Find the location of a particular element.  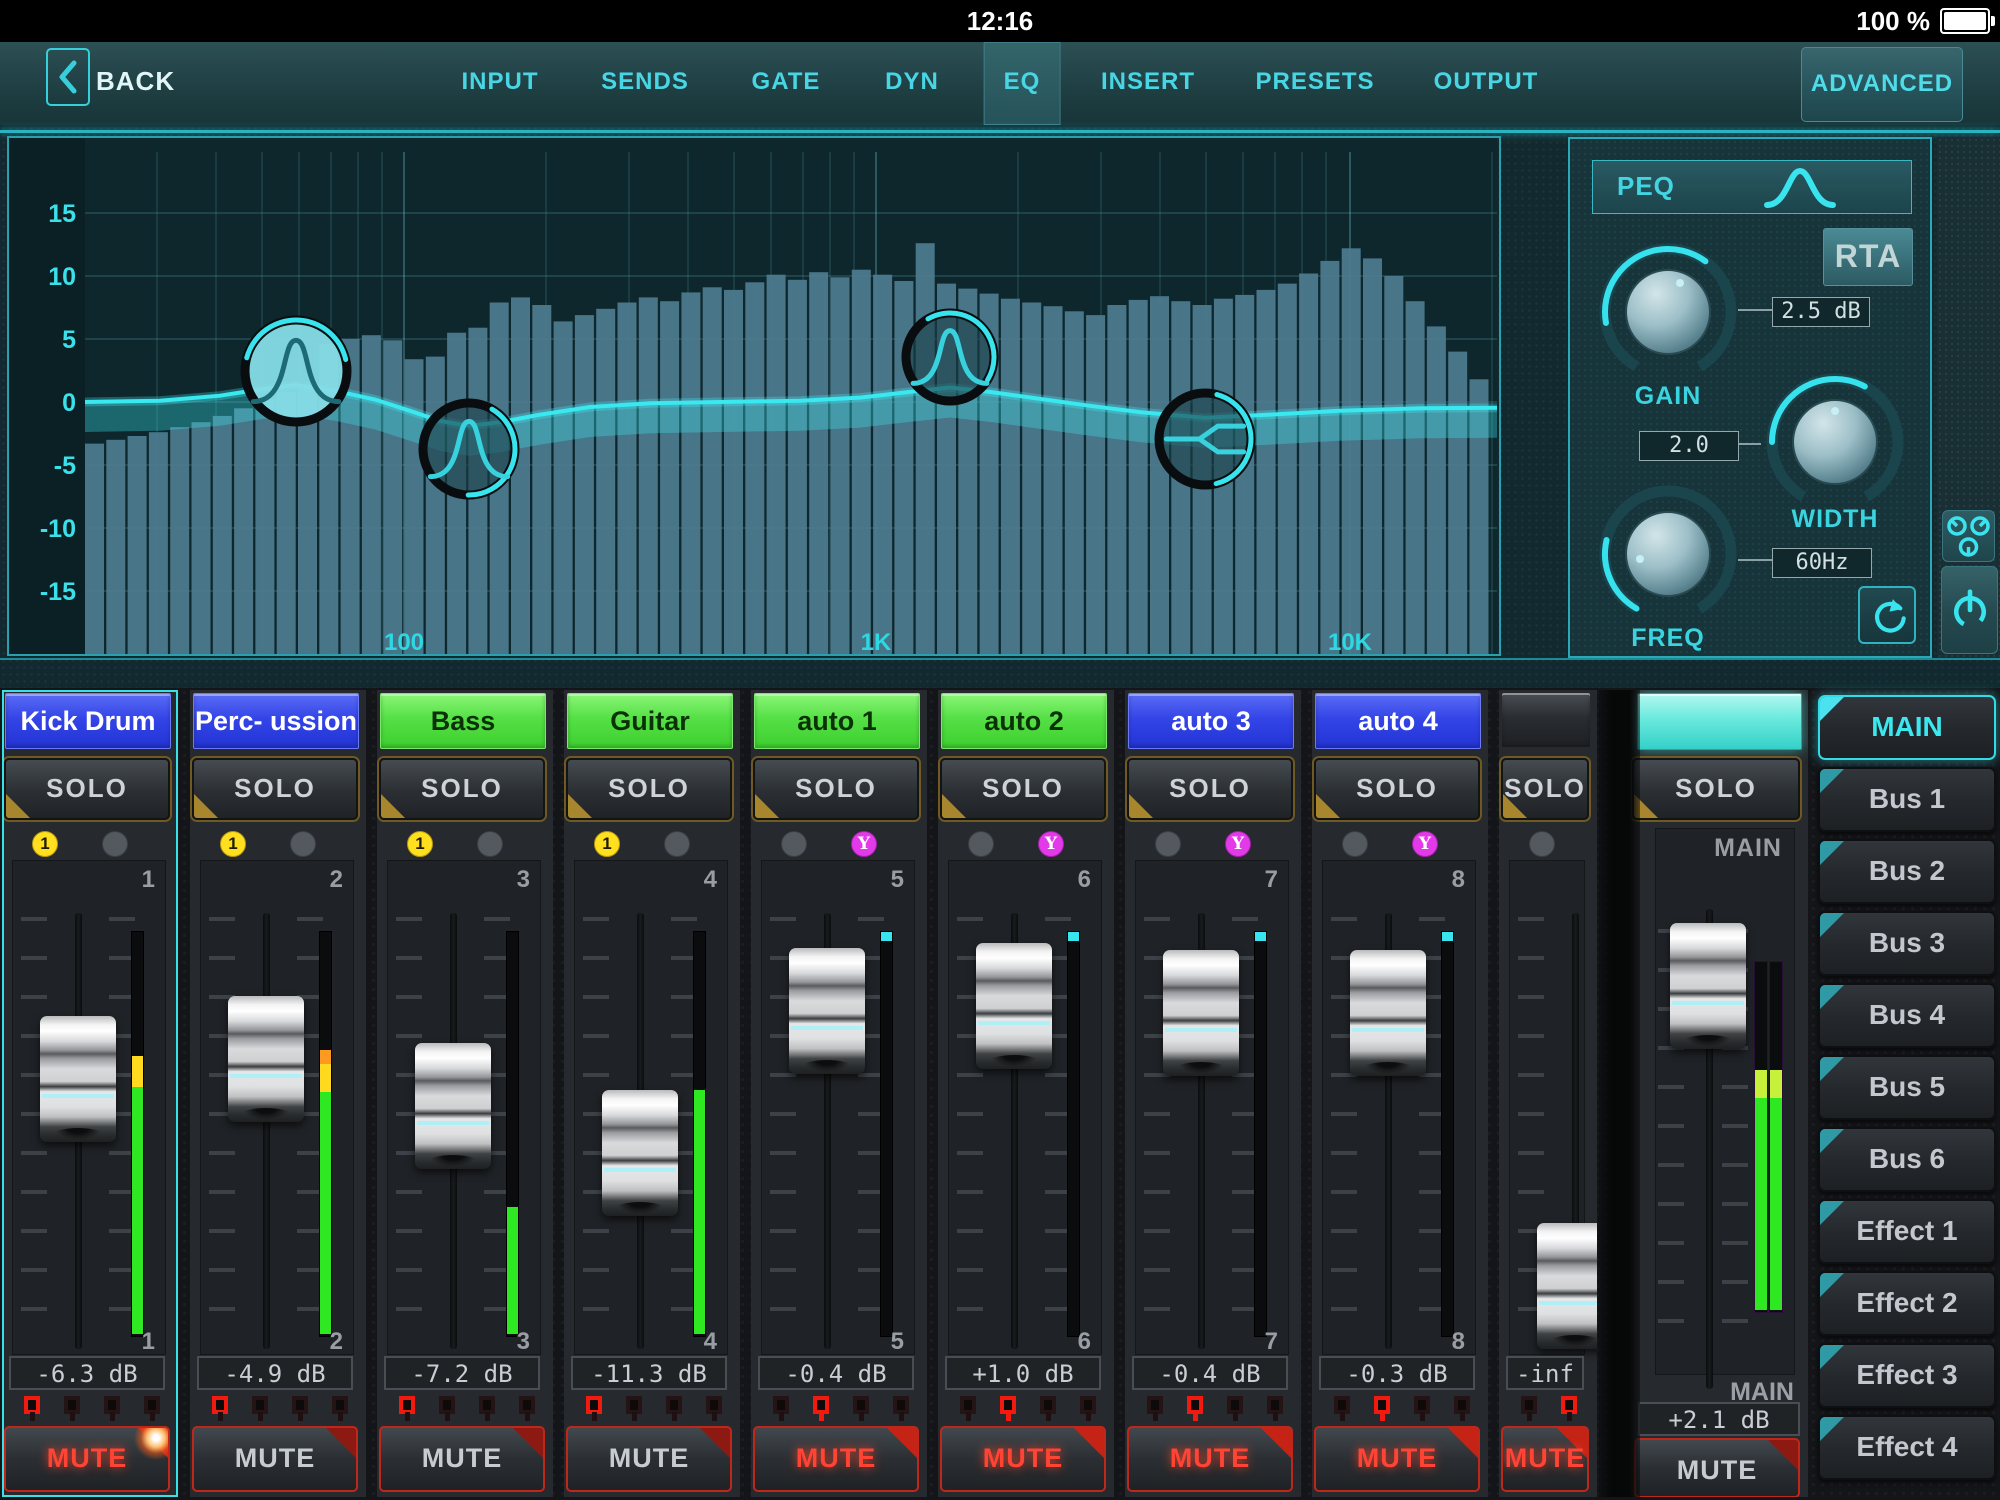

bus-select-effect-2: Effect 2 is located at coordinates (1907, 1303).